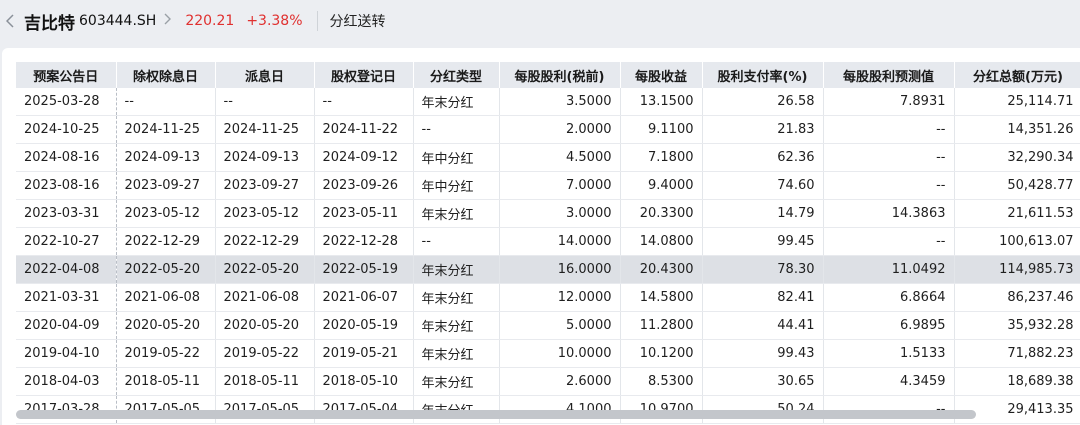 This screenshot has height=425, width=1080. Describe the element at coordinates (456, 185) in the screenshot. I see `table-cell: 年中分红` at that location.